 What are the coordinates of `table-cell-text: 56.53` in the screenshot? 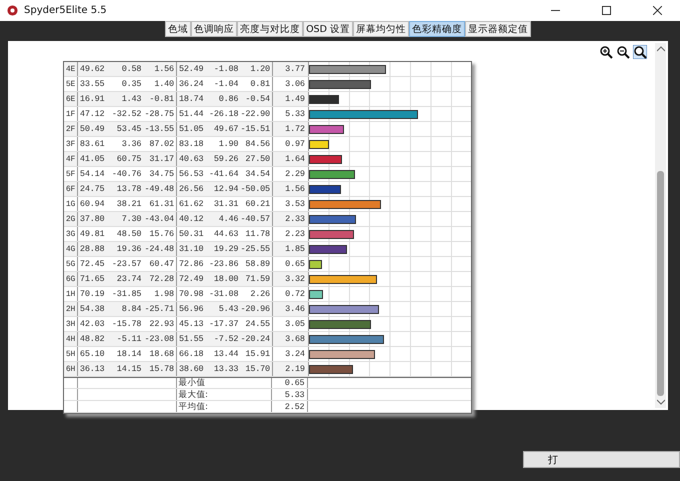 It's located at (191, 174).